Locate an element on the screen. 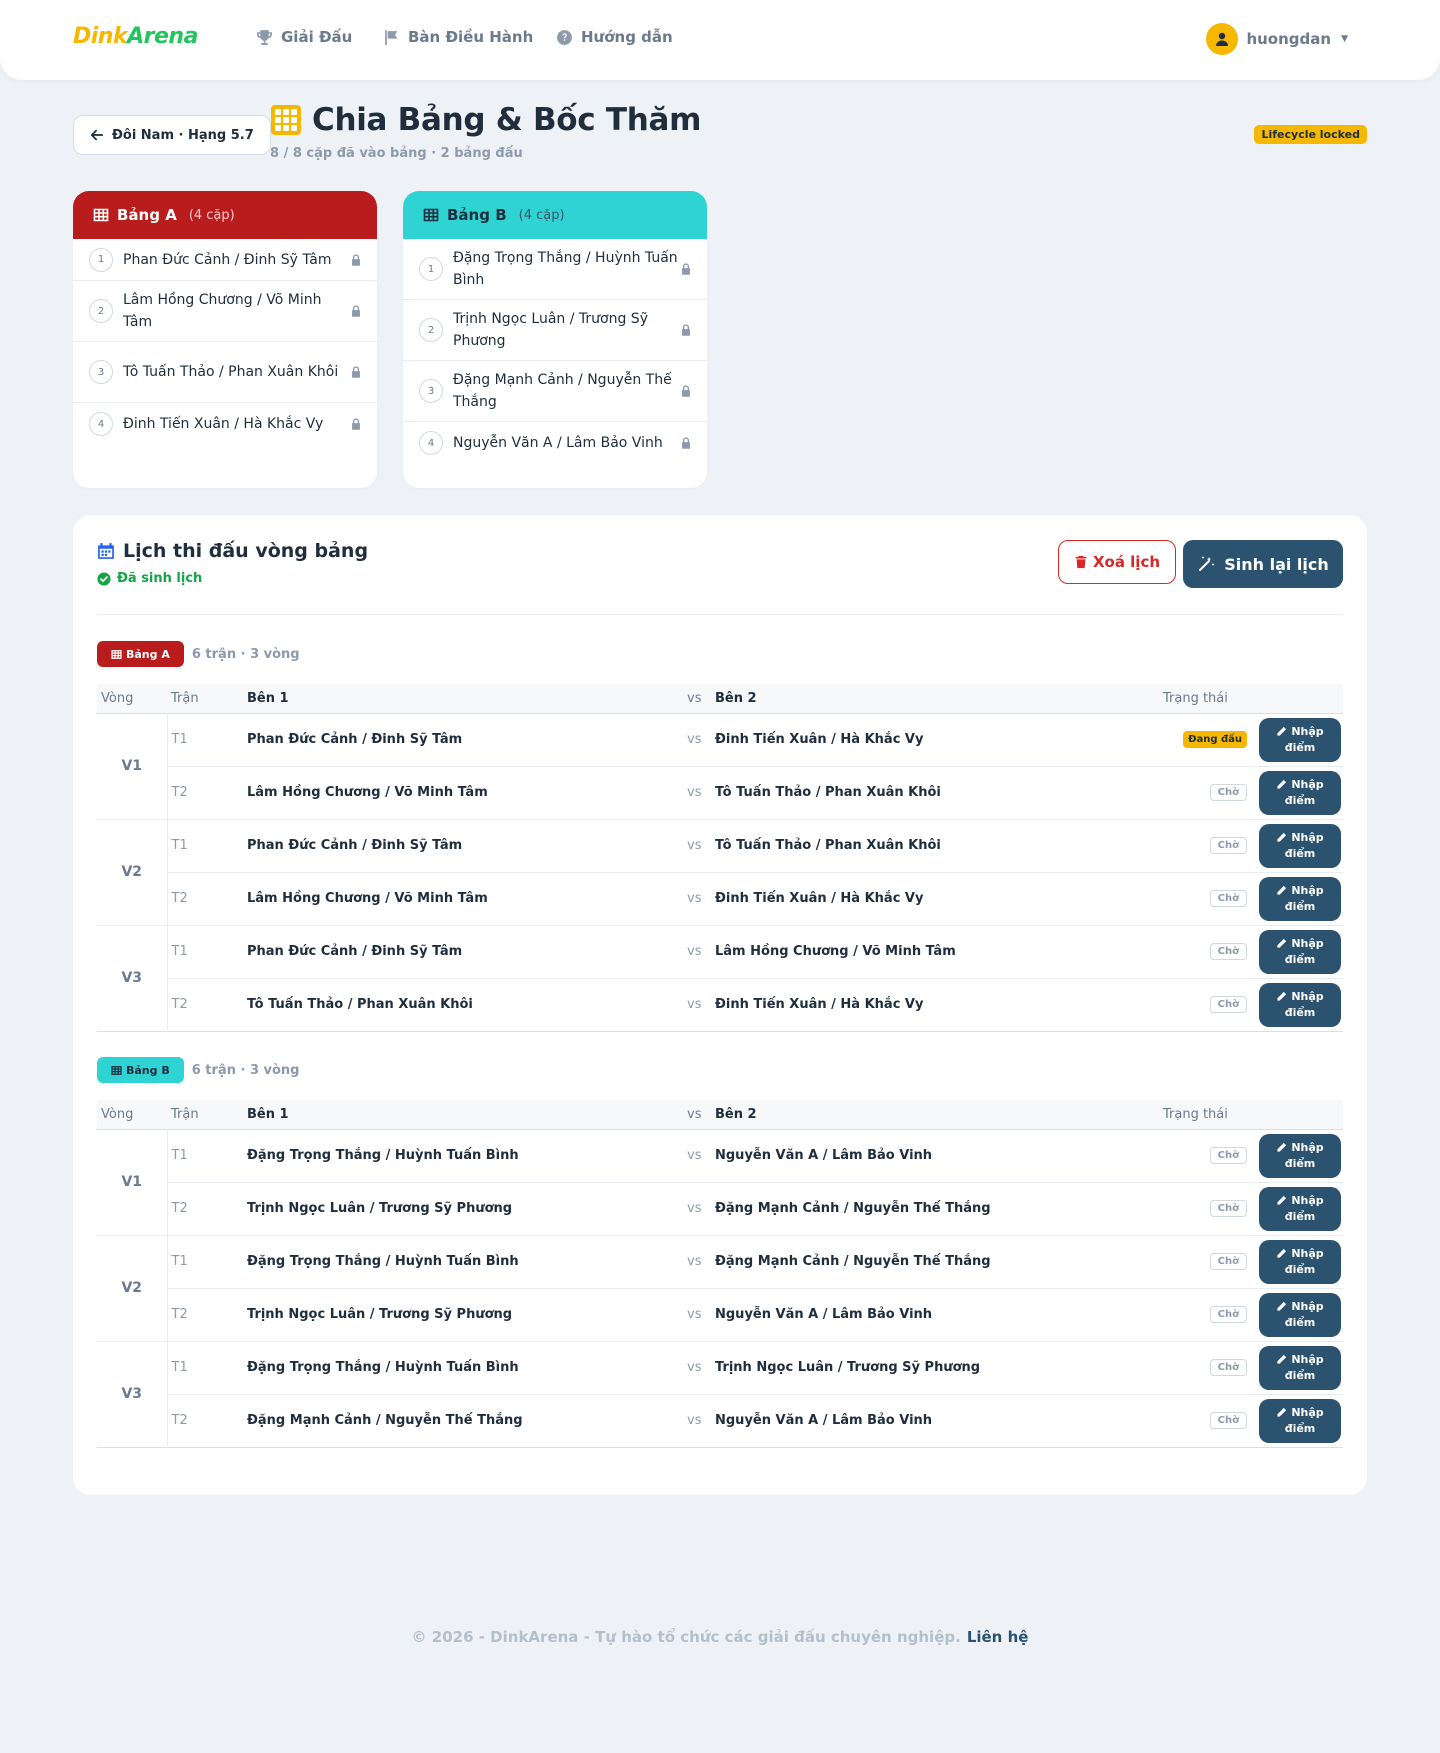 The image size is (1440, 1753). schedule-group-label-b: Bảng B 6 trận · 3 vòng is located at coordinates (198, 1070).